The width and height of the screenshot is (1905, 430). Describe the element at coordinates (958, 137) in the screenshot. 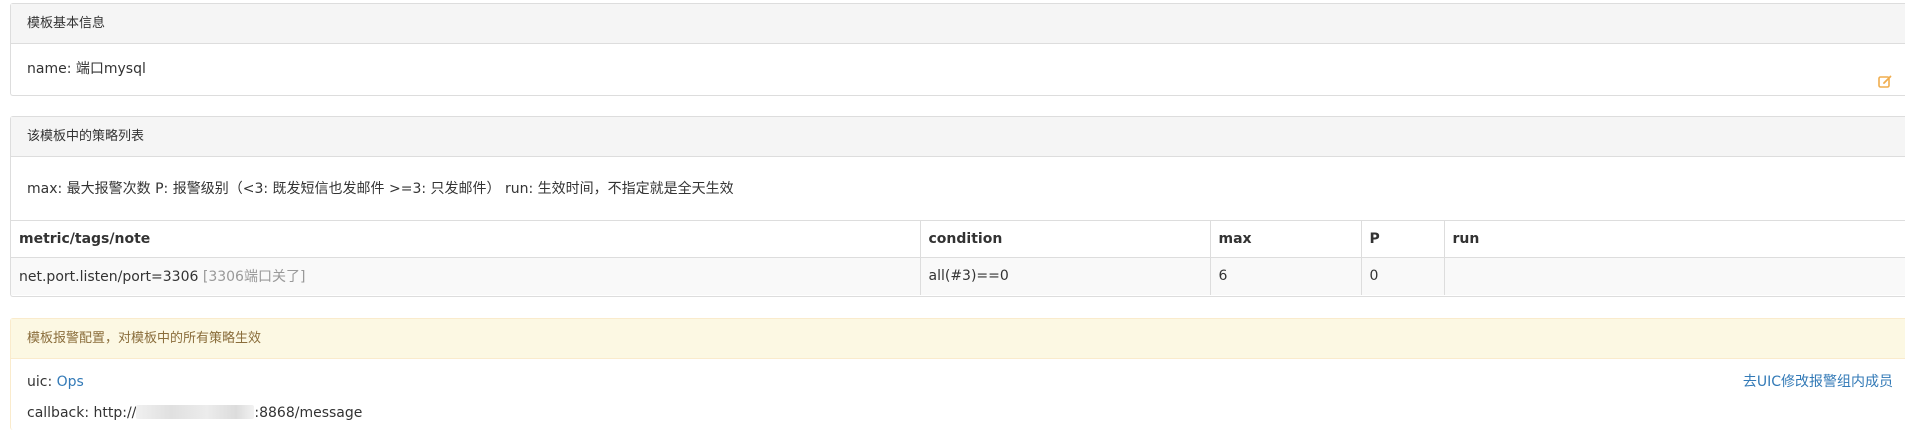

I see `panel-title: 该模板中的策略列表` at that location.